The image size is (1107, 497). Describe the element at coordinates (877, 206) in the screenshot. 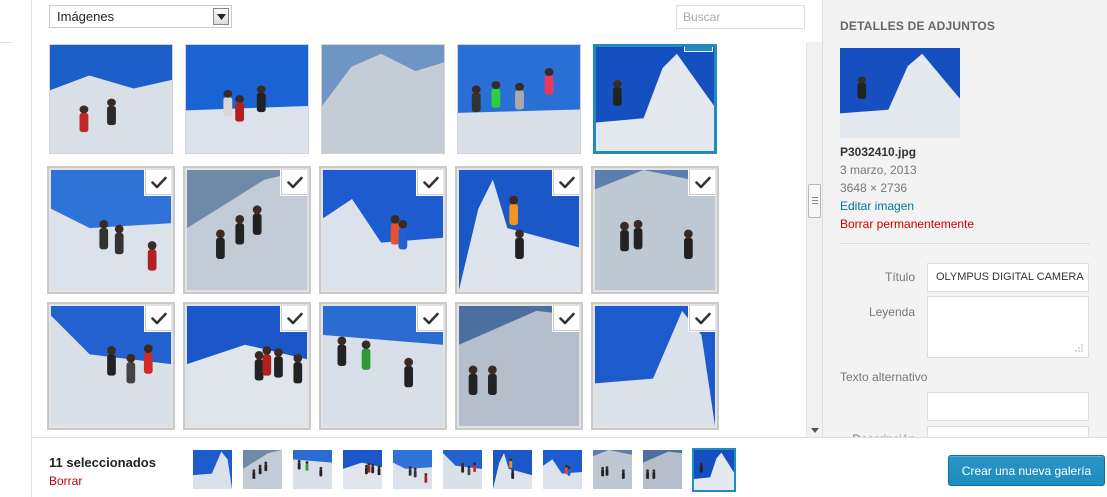

I see `edit-image-link: Editar imagen` at that location.